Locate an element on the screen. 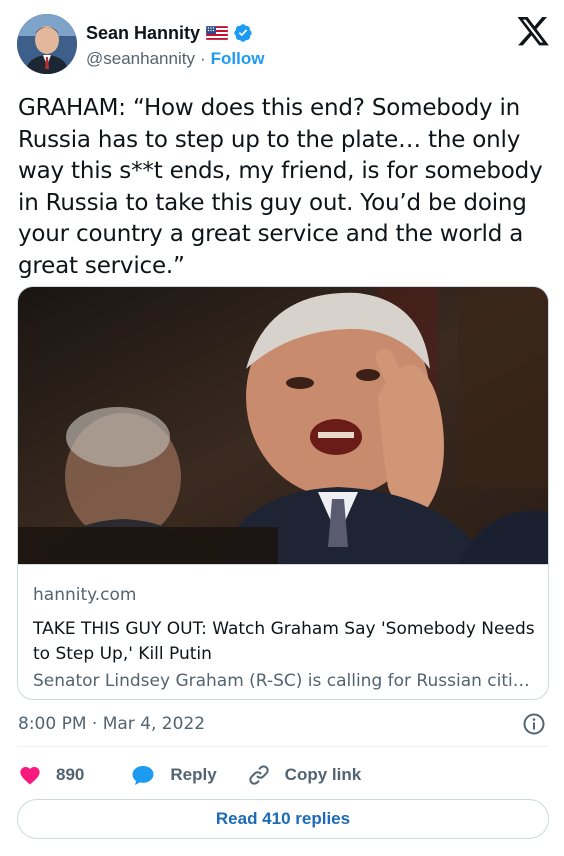  avatar is located at coordinates (47, 44).